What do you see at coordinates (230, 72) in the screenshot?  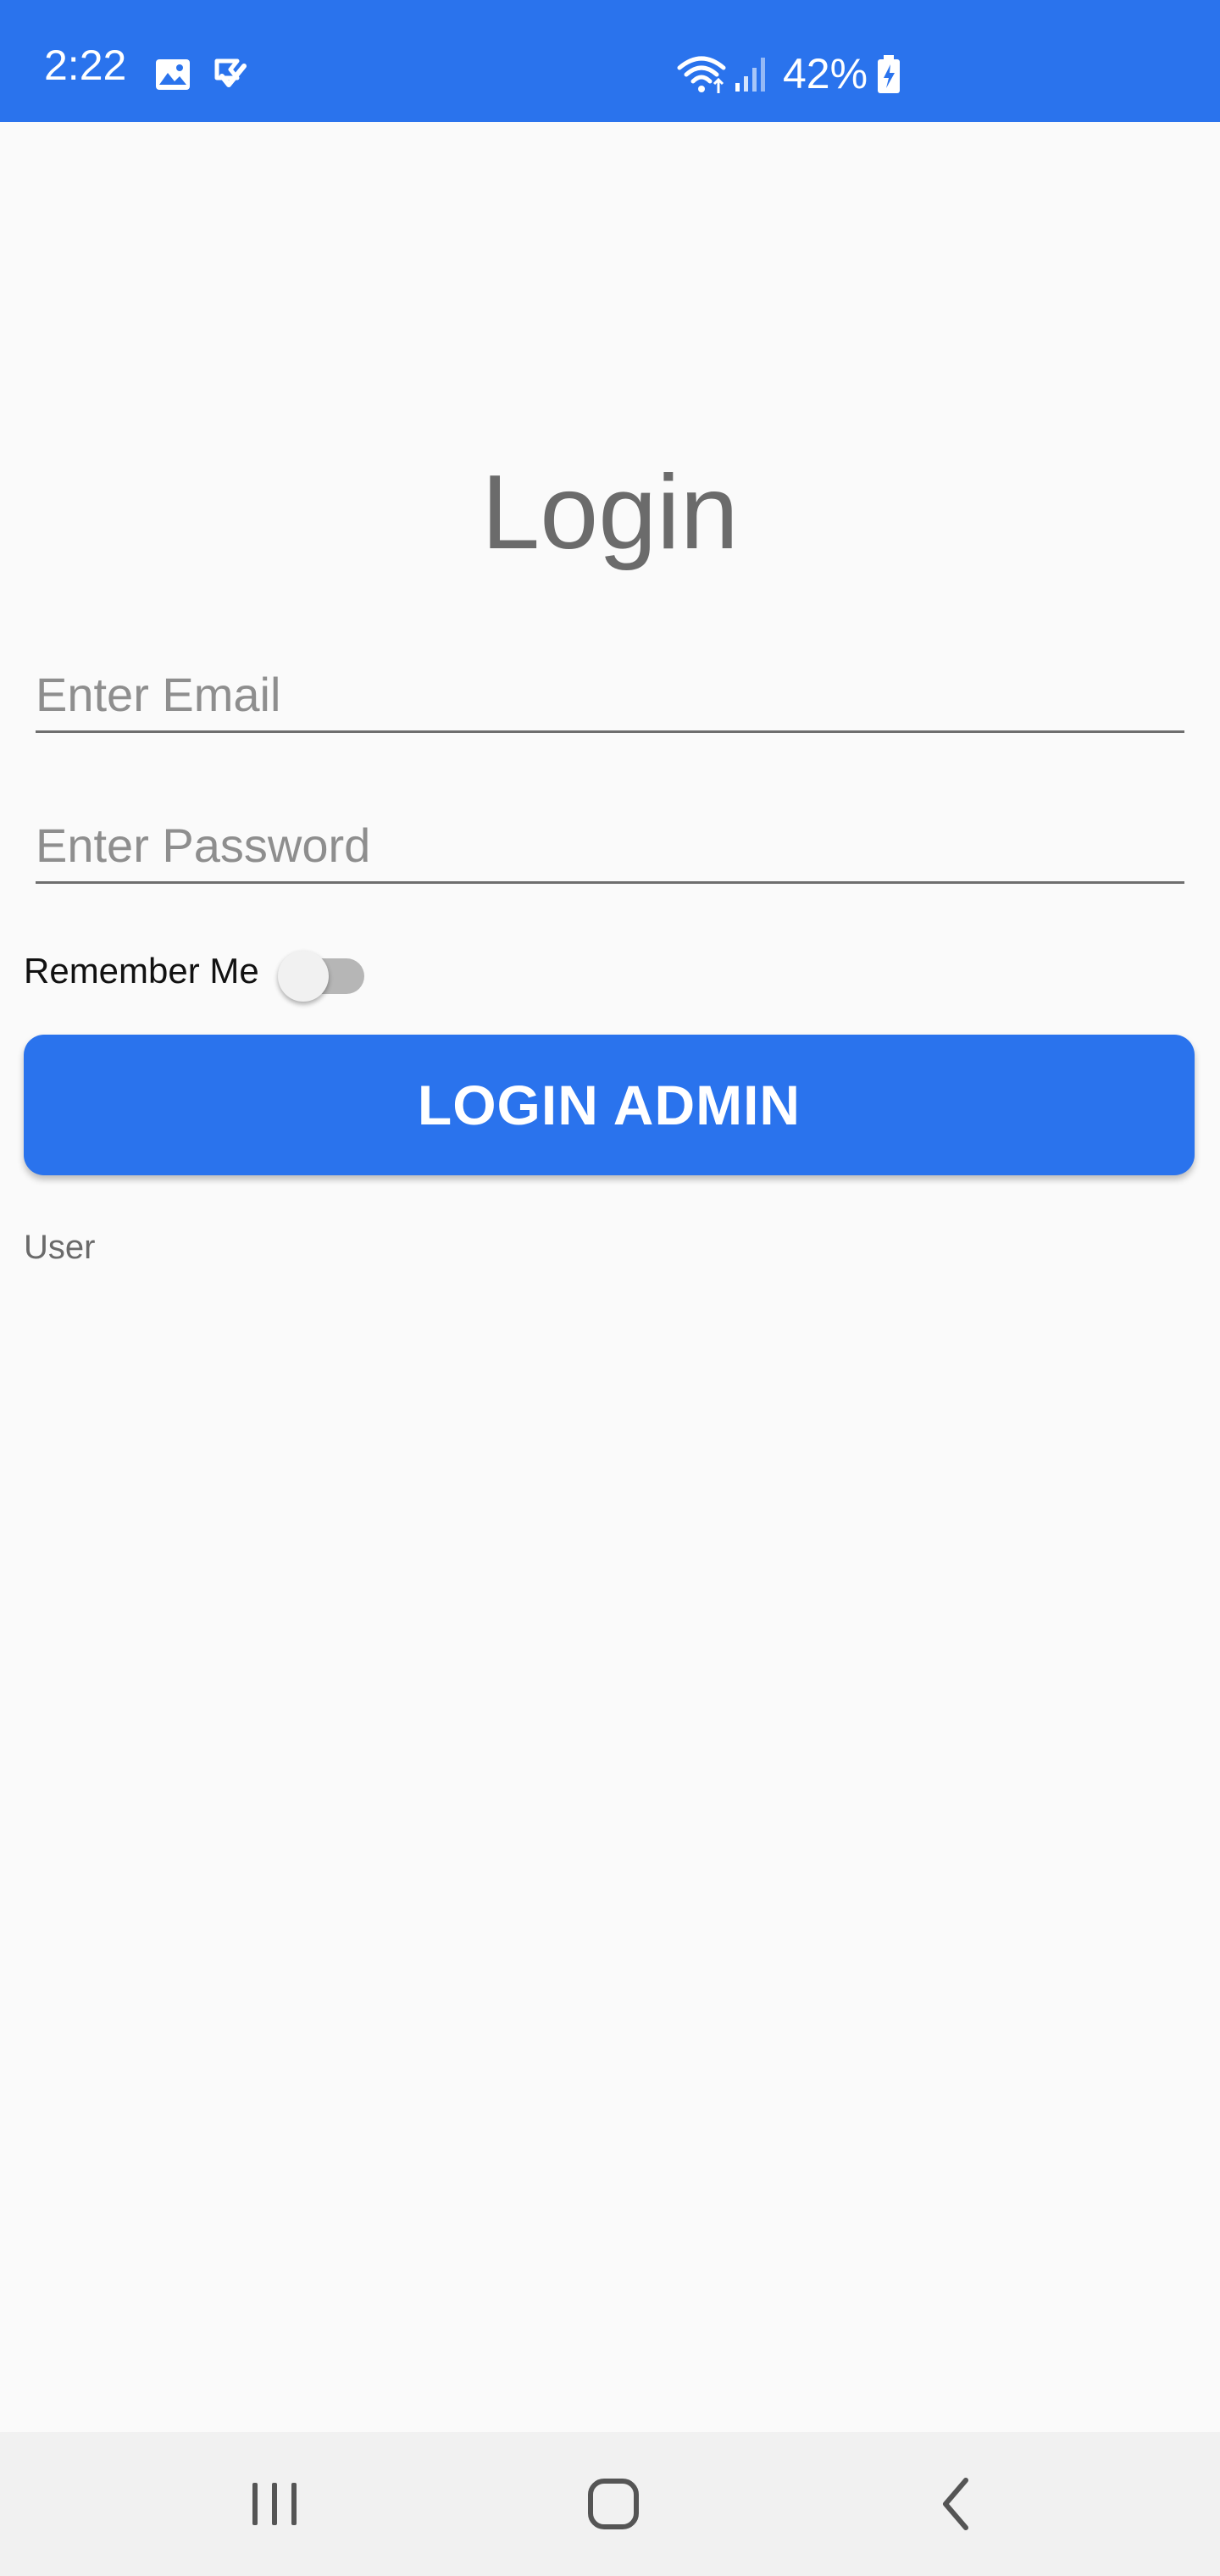 I see `task-check-icon` at bounding box center [230, 72].